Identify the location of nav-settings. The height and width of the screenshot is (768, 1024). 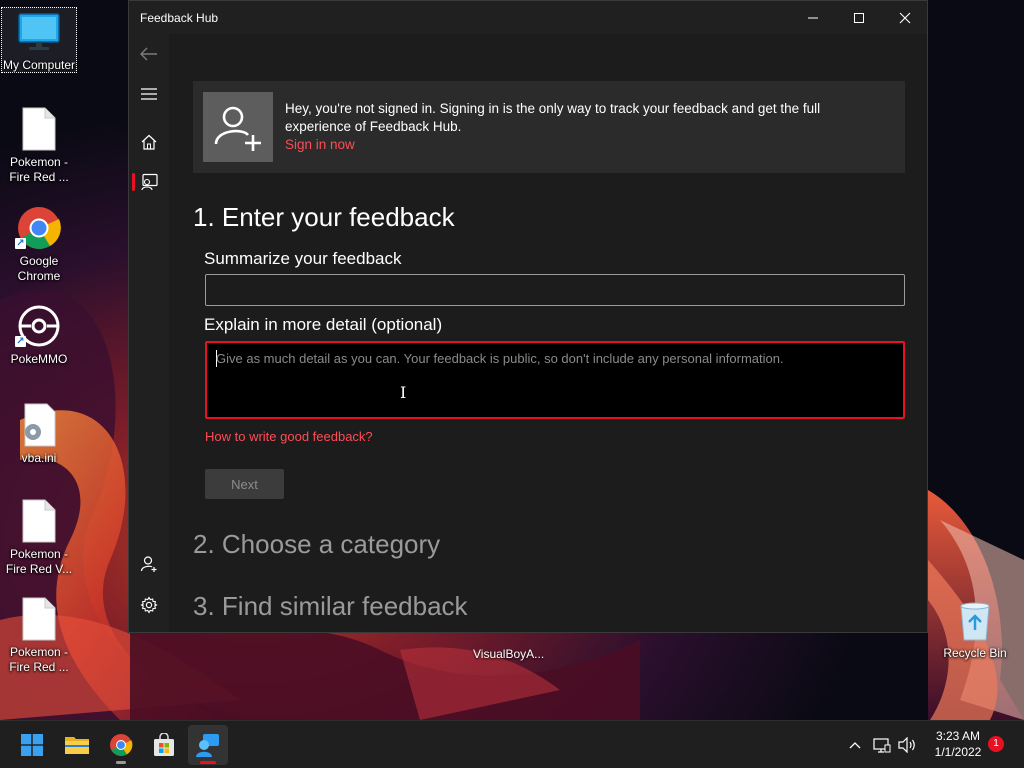
(149, 605).